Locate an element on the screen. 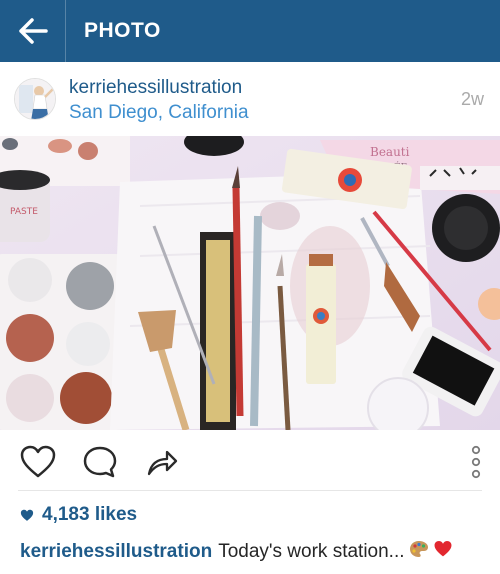 The image size is (500, 574). likes-count: 4,183 likes is located at coordinates (89, 515).